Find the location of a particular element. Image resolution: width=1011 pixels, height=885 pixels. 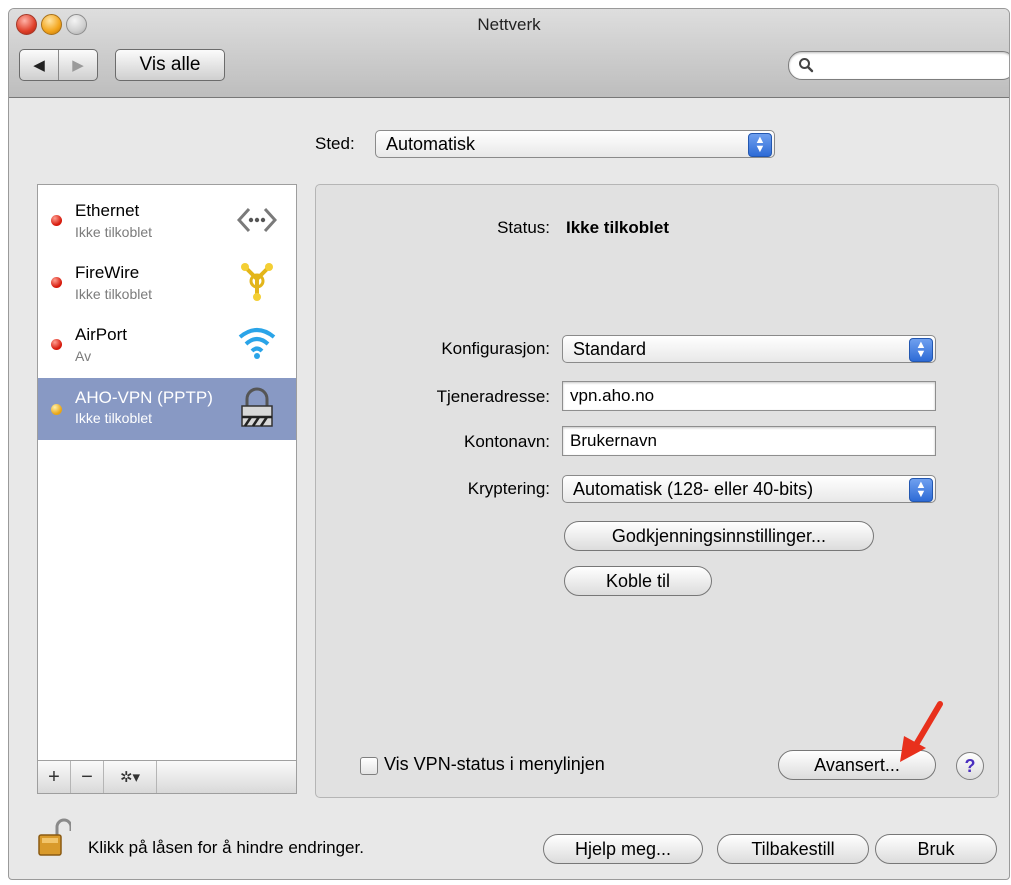

service-name: FireWire is located at coordinates (107, 272).